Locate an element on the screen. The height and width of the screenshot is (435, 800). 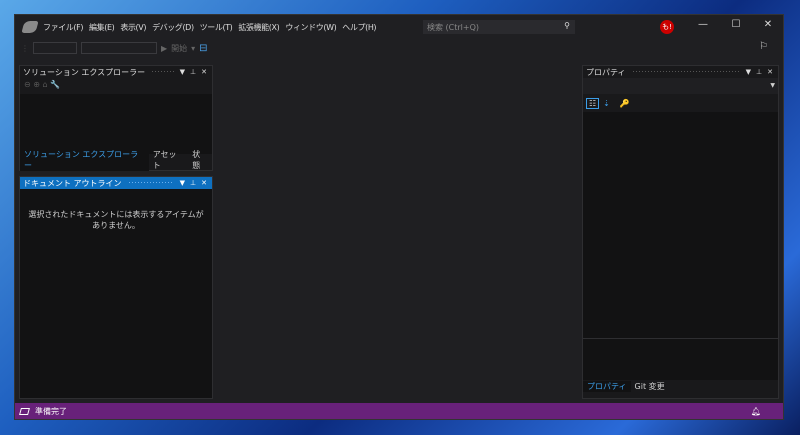
menu-file: ファイル(F) is located at coordinates (63, 27).